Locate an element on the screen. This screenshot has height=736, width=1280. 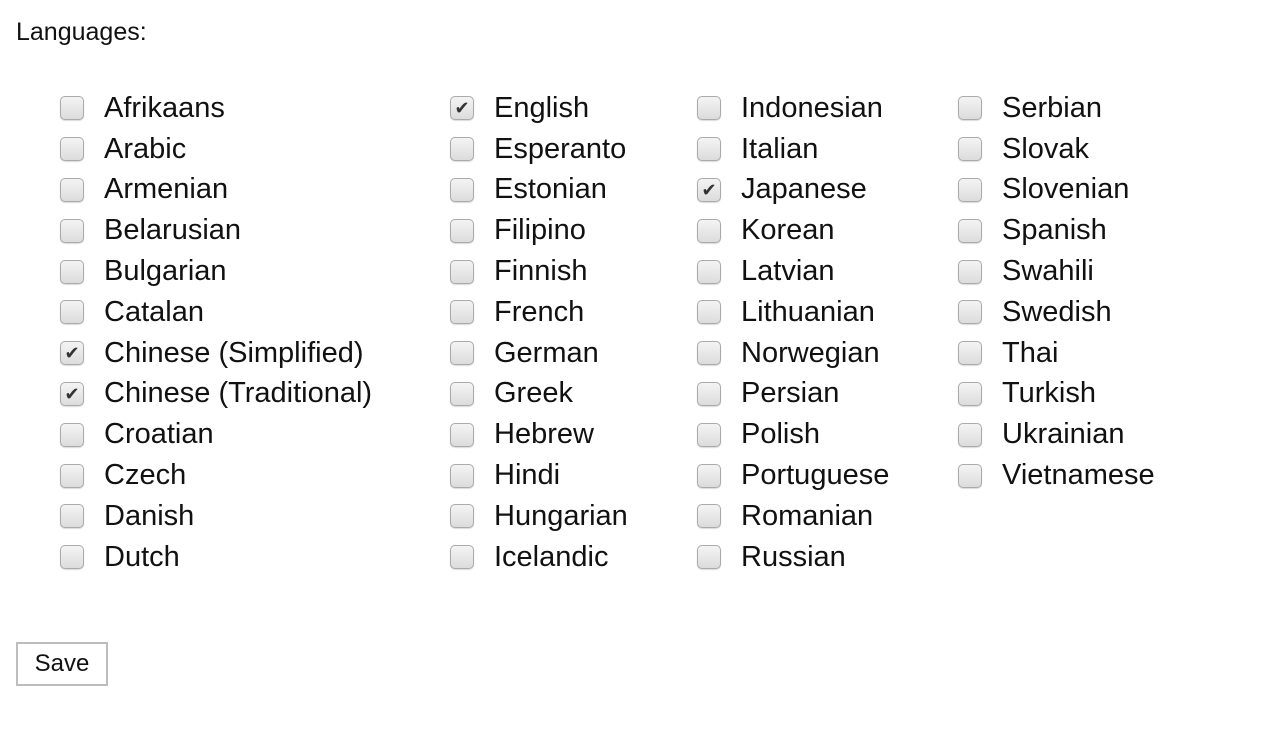
language-option: ✔ Japanese is located at coordinates (793, 190).